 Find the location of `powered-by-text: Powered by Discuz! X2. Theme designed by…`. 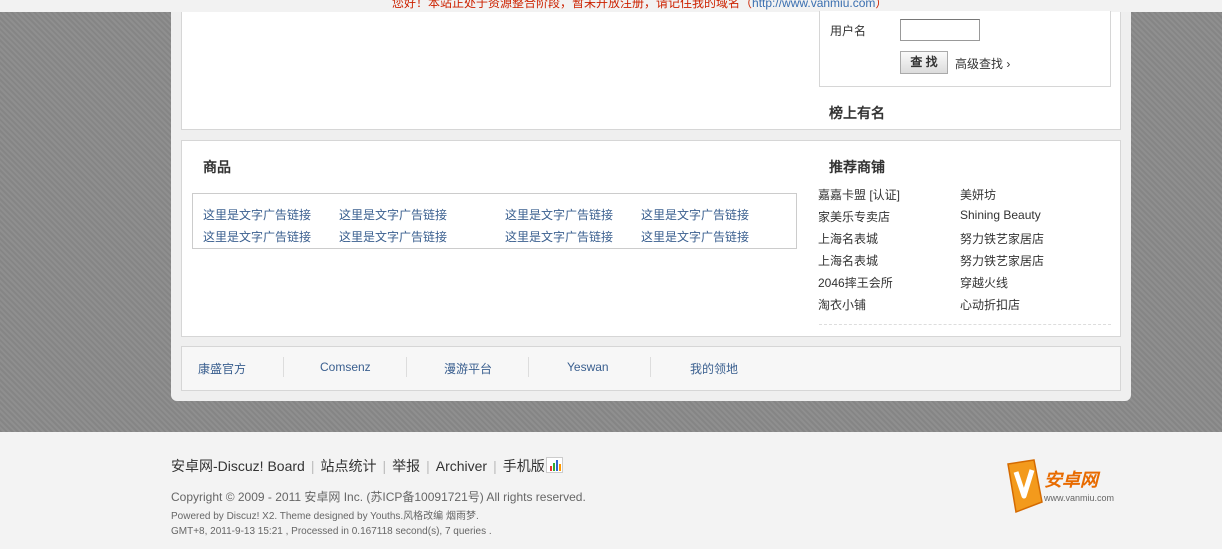

powered-by-text: Powered by Discuz! X2. Theme designed by… is located at coordinates (325, 516).